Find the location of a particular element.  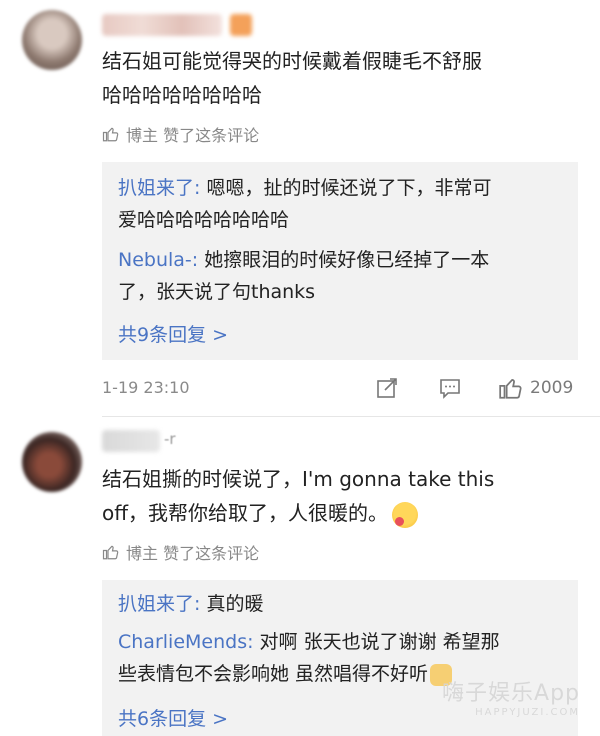

timestamp: 1-19 23:10 is located at coordinates (146, 387).